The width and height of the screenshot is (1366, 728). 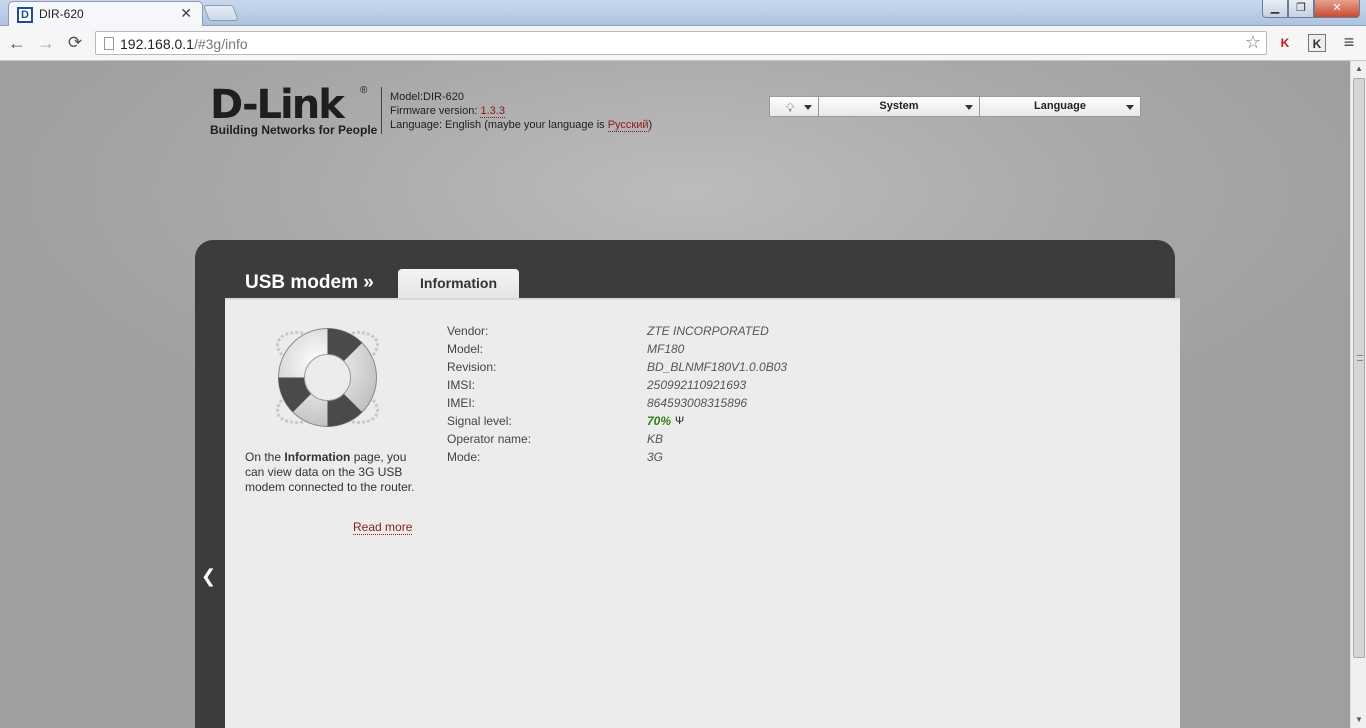 I want to click on forward-arrow-icon: →, so click(x=46, y=43).